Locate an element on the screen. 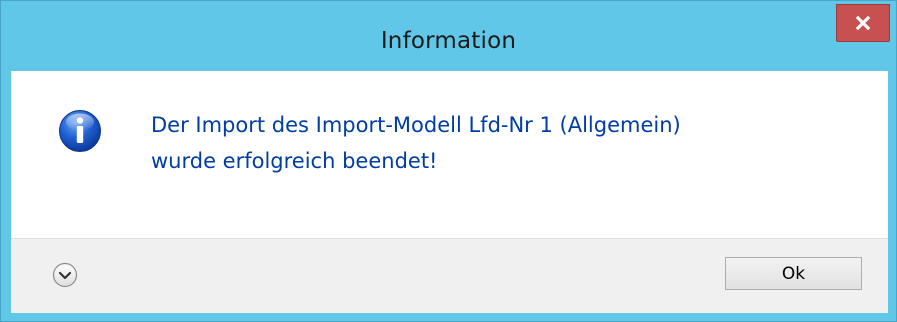 This screenshot has width=897, height=322. close-button is located at coordinates (863, 23).